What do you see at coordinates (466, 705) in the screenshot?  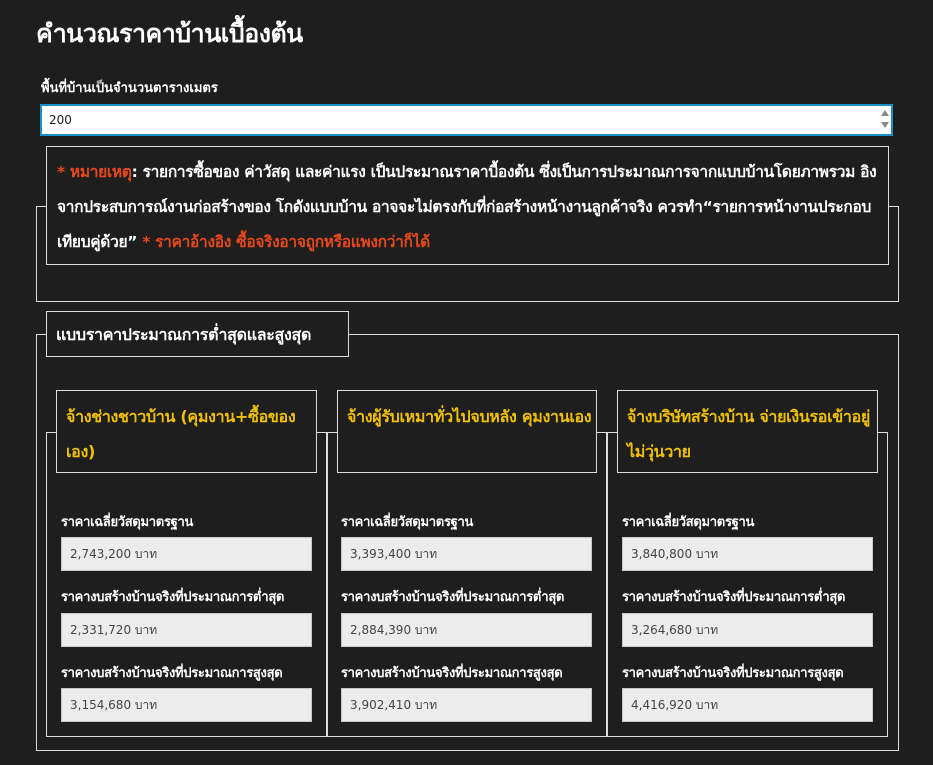 I see `max-budget-value: 3,902,410 บาท` at bounding box center [466, 705].